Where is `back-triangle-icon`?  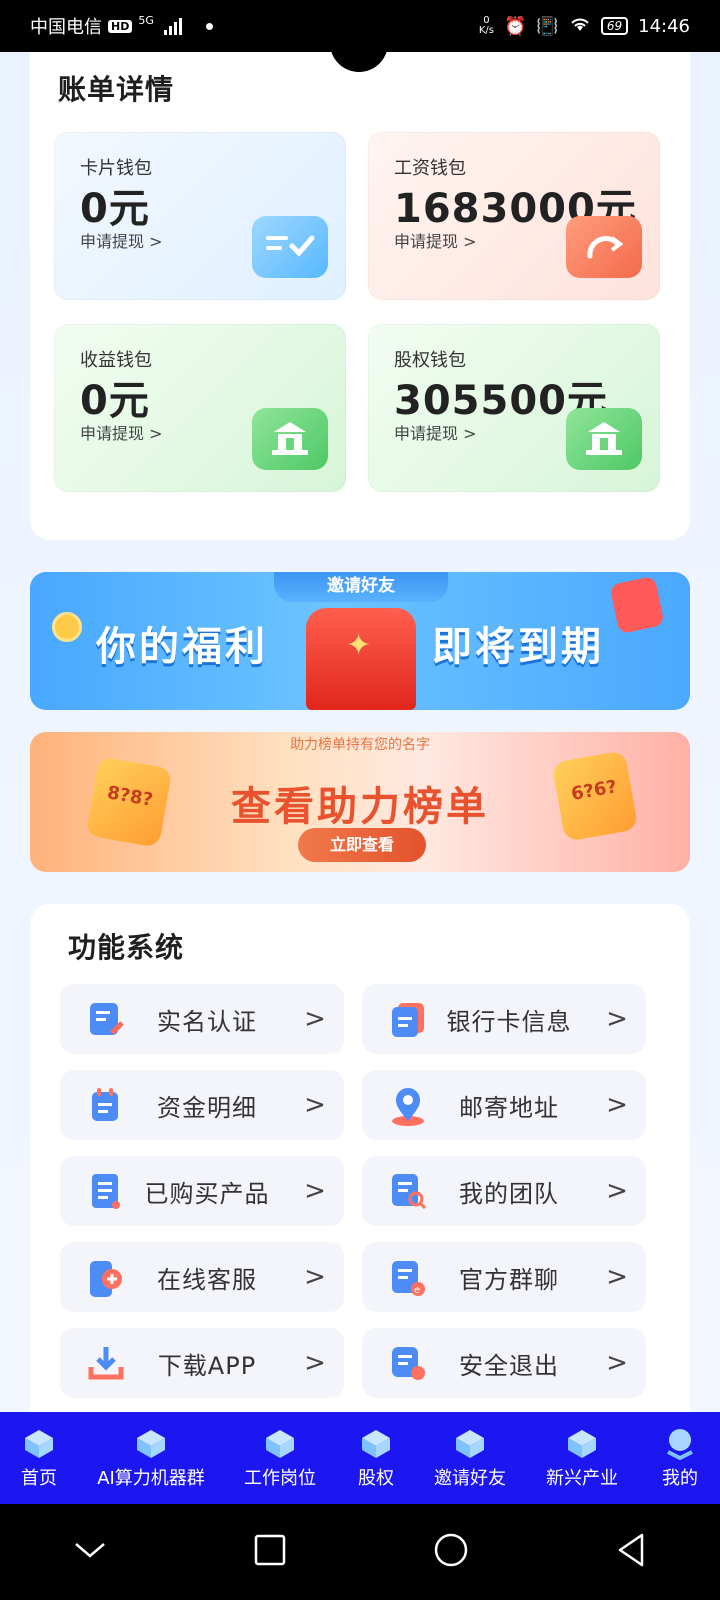 back-triangle-icon is located at coordinates (631, 1552).